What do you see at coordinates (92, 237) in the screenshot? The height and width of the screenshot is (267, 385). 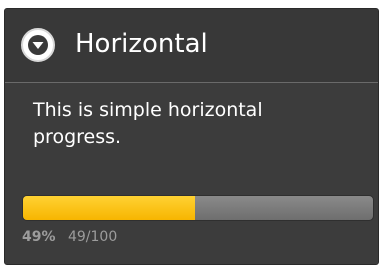 I see `progress-count: 49/100` at bounding box center [92, 237].